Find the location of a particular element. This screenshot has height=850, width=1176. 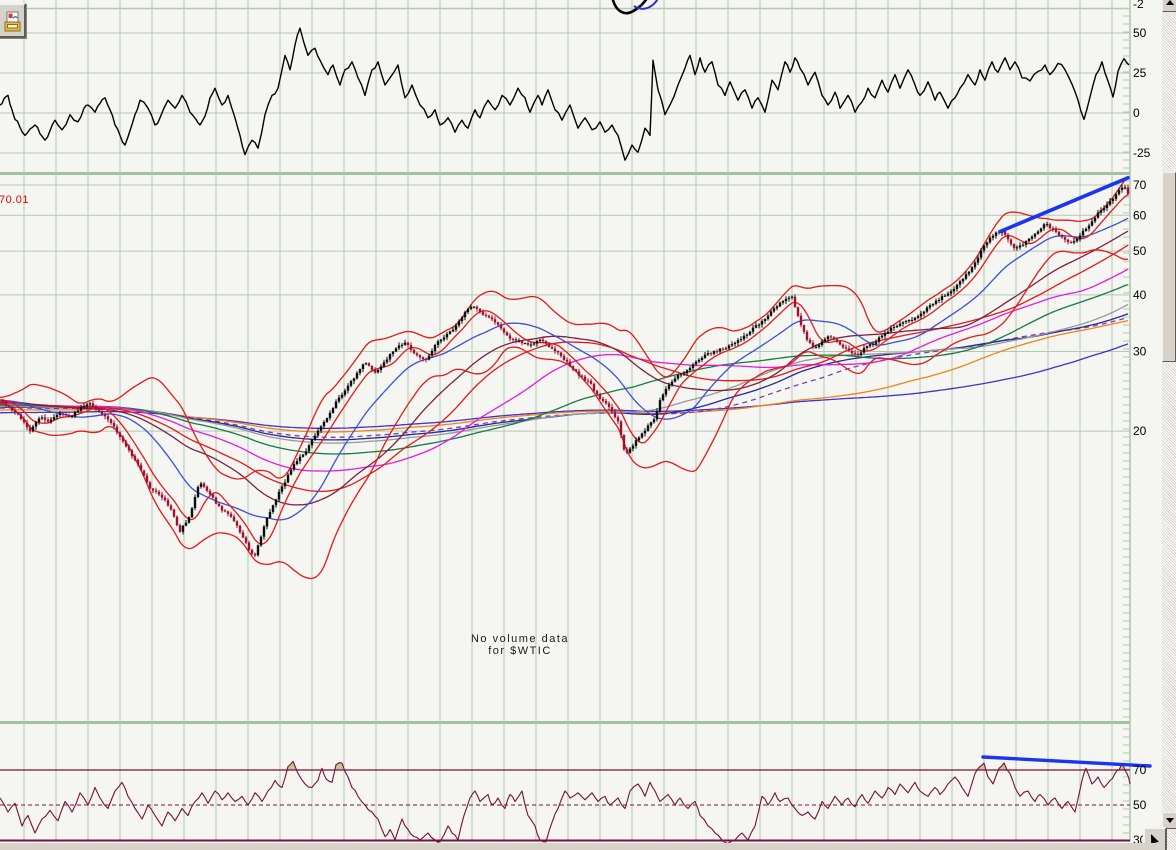

svg-text: -25 is located at coordinates (1142, 153).